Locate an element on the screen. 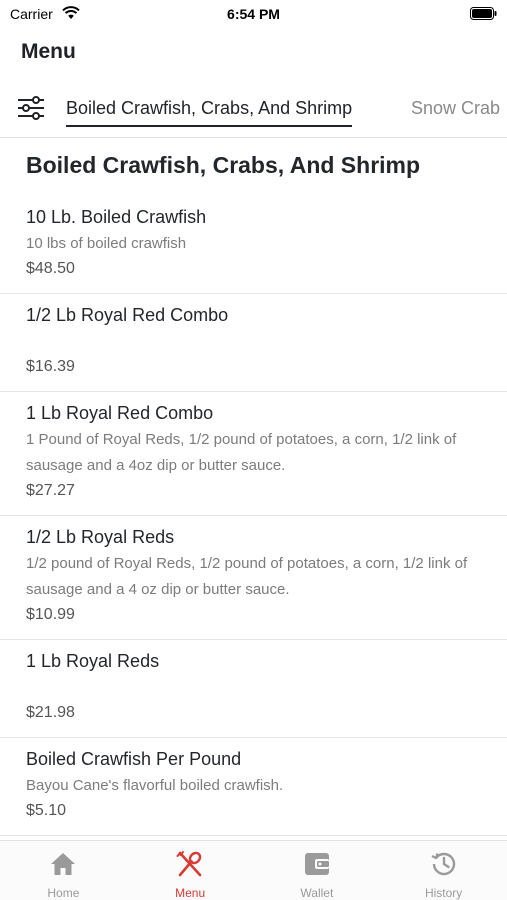  menu-item: 1/2 Lb Royal Red Combo $16.39 is located at coordinates (253, 343).